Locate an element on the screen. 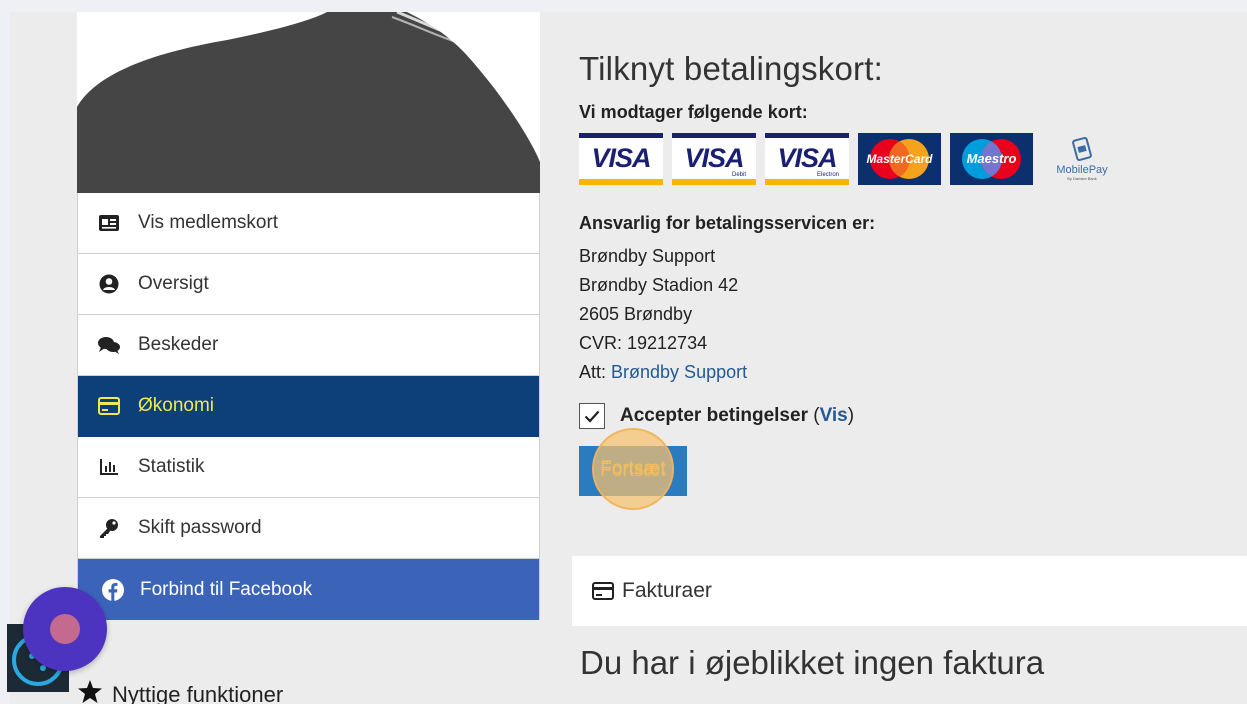 This screenshot has width=1247, height=704. address-line: CVR: 19212734 is located at coordinates (643, 343).